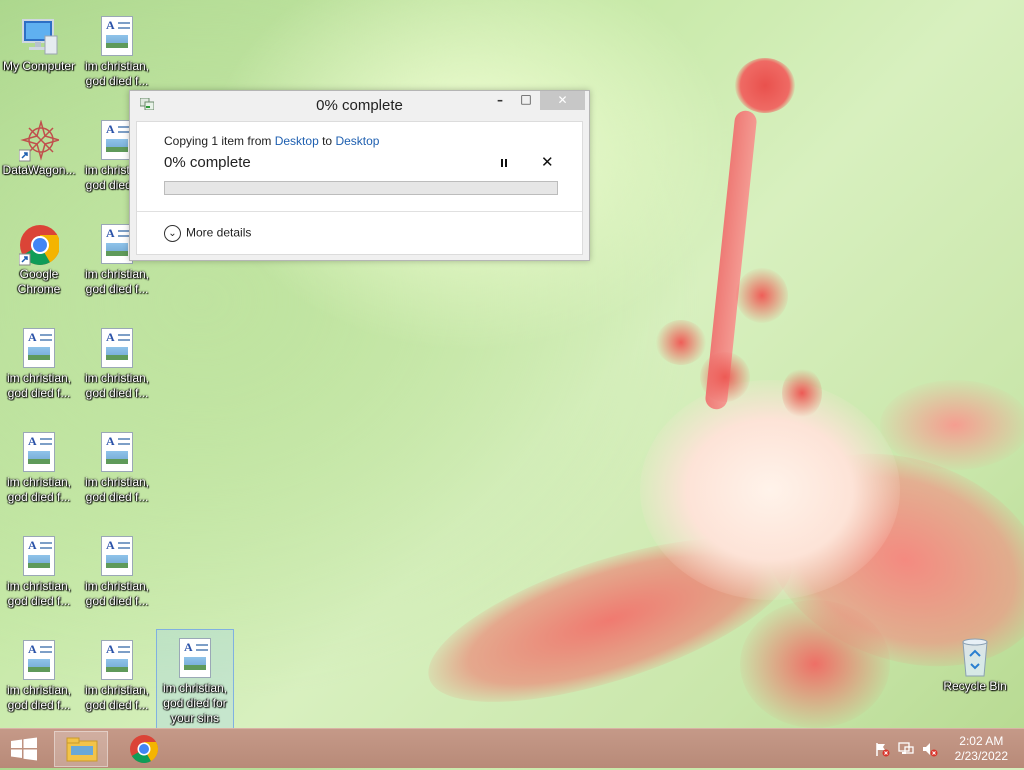 Image resolution: width=1024 pixels, height=770 pixels. Describe the element at coordinates (172, 233) in the screenshot. I see `chevron-down-icon: ⌄` at that location.